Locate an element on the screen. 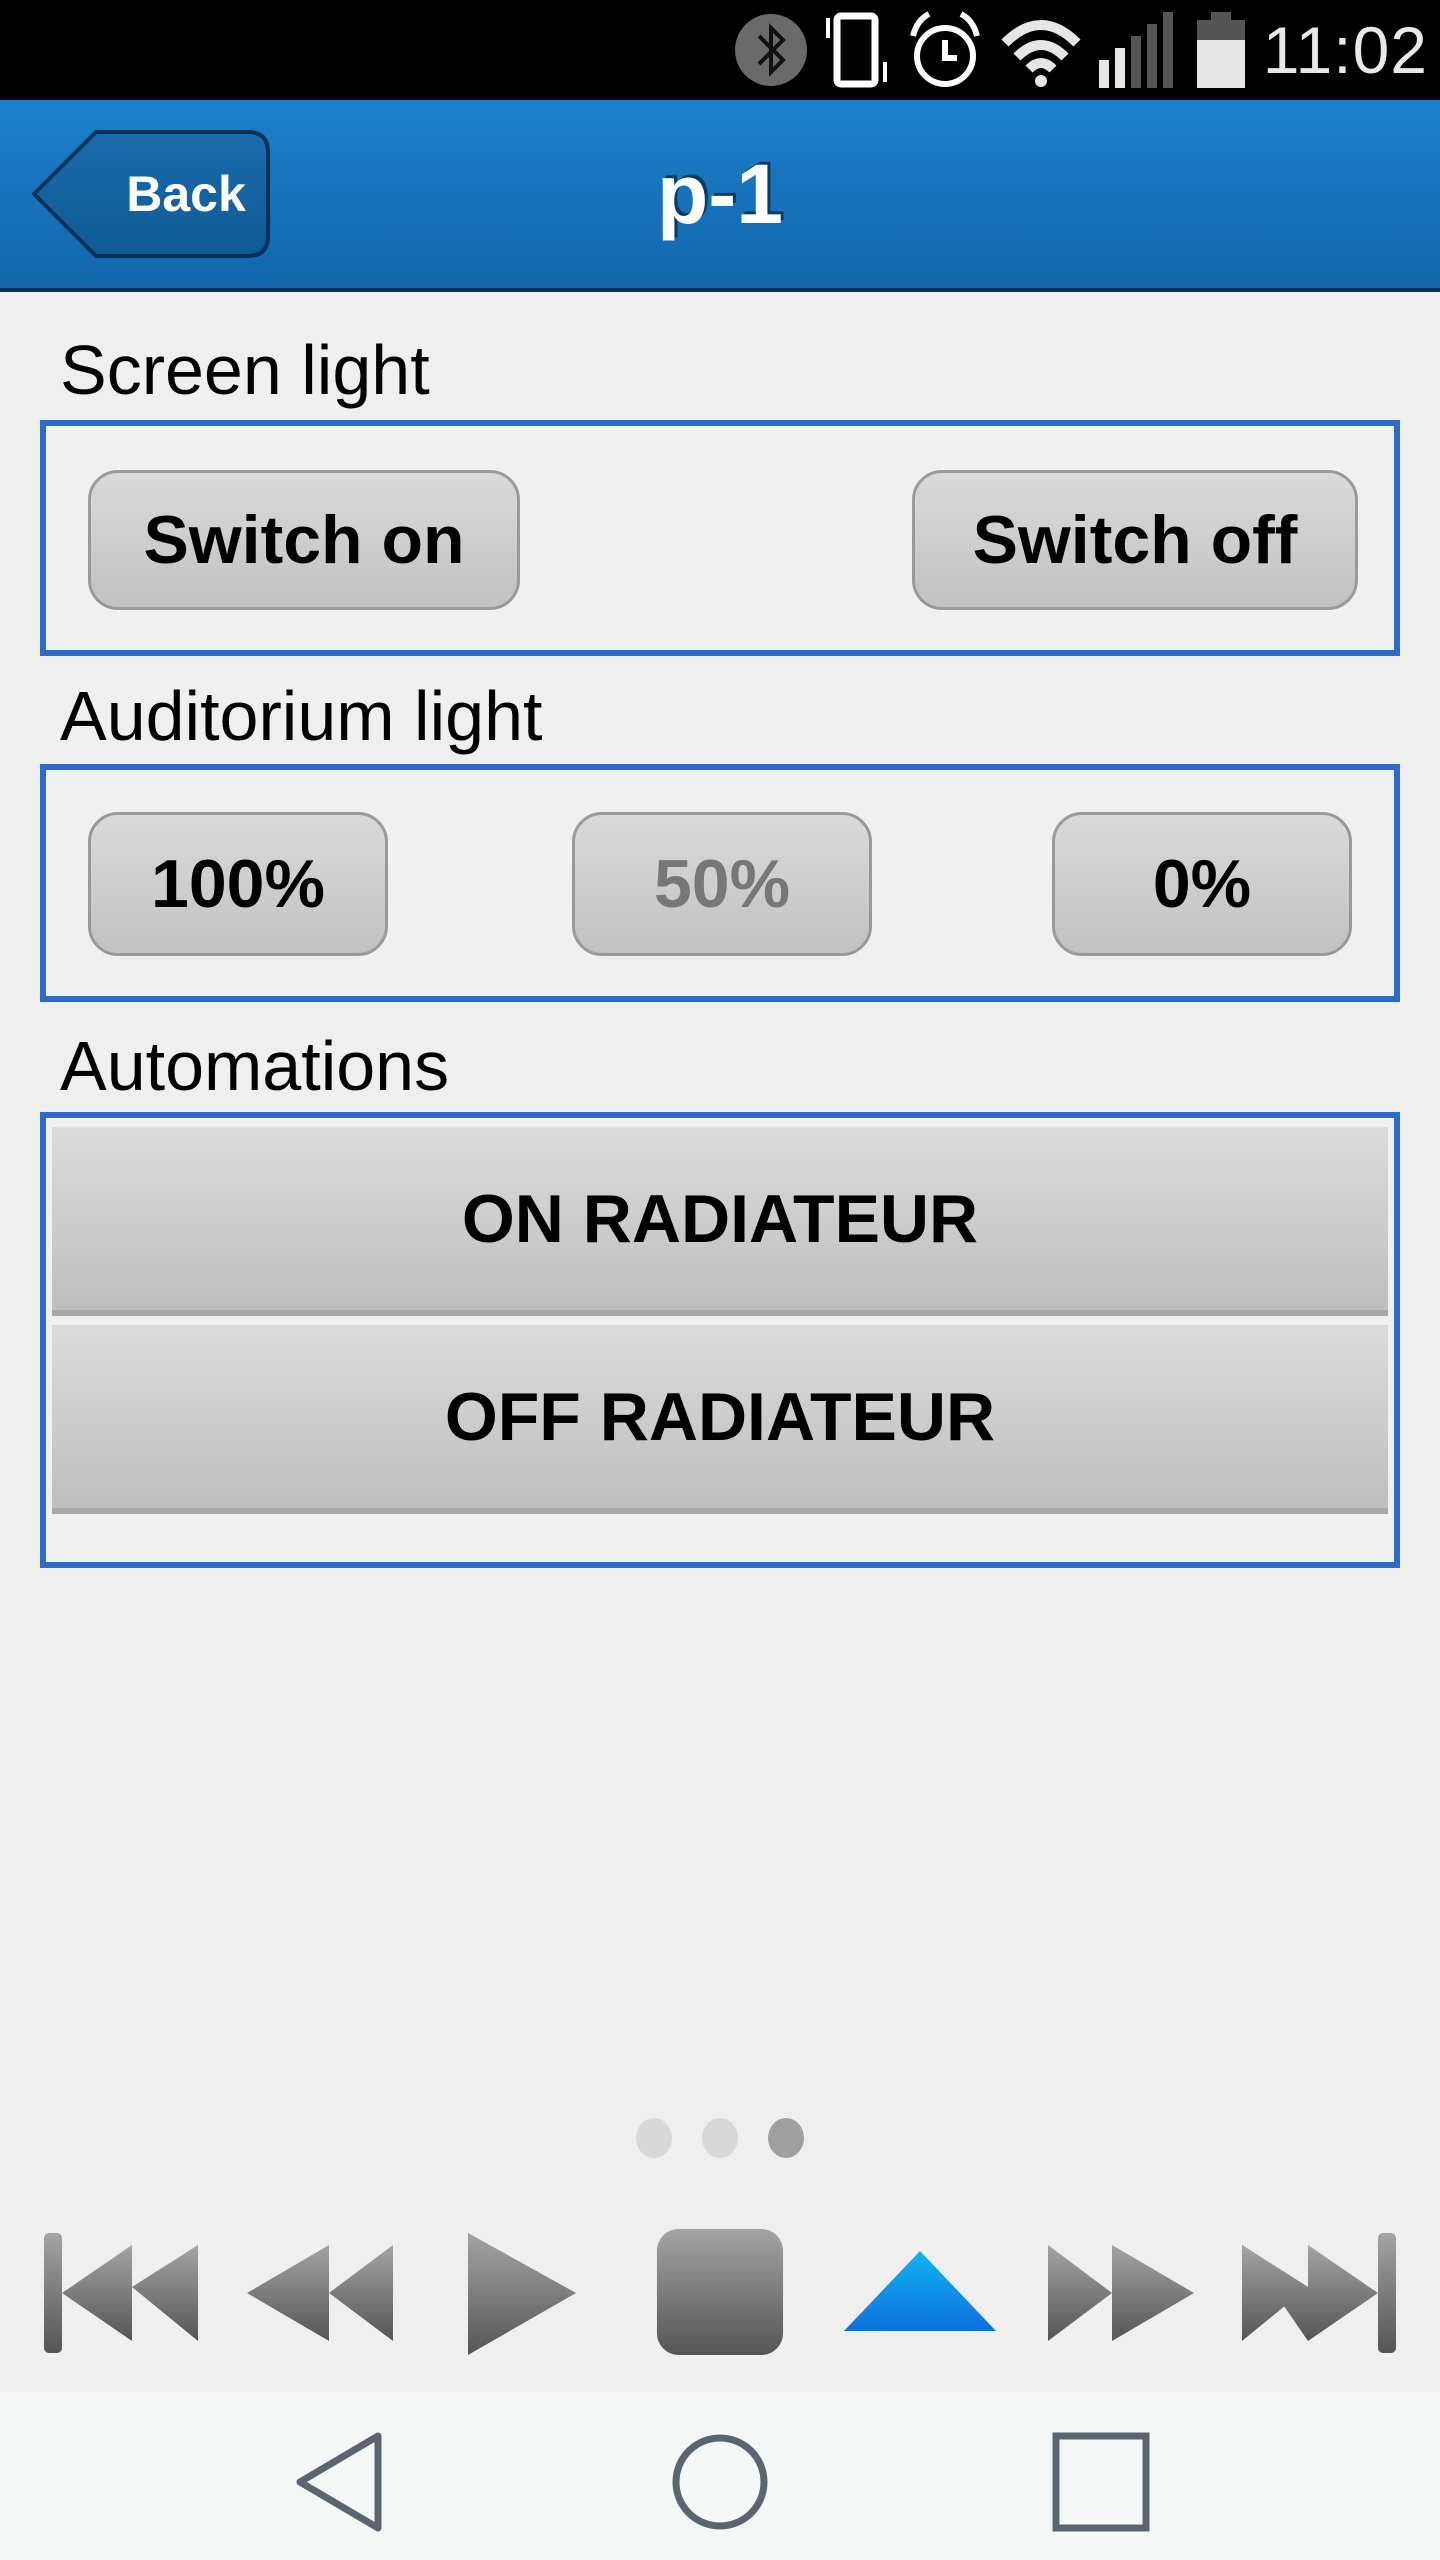 This screenshot has height=2560, width=1440. signal-icon is located at coordinates (1135, 50).